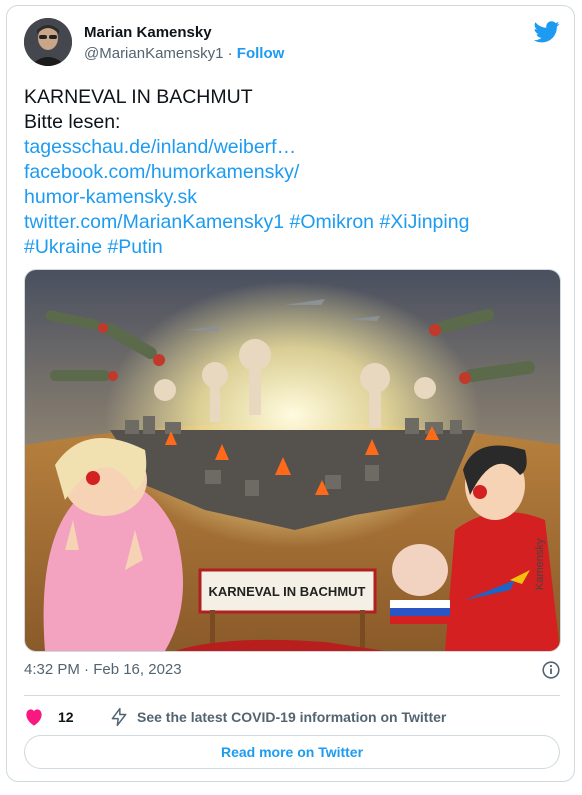  Describe the element at coordinates (261, 53) in the screenshot. I see `follow-button: Follow` at that location.